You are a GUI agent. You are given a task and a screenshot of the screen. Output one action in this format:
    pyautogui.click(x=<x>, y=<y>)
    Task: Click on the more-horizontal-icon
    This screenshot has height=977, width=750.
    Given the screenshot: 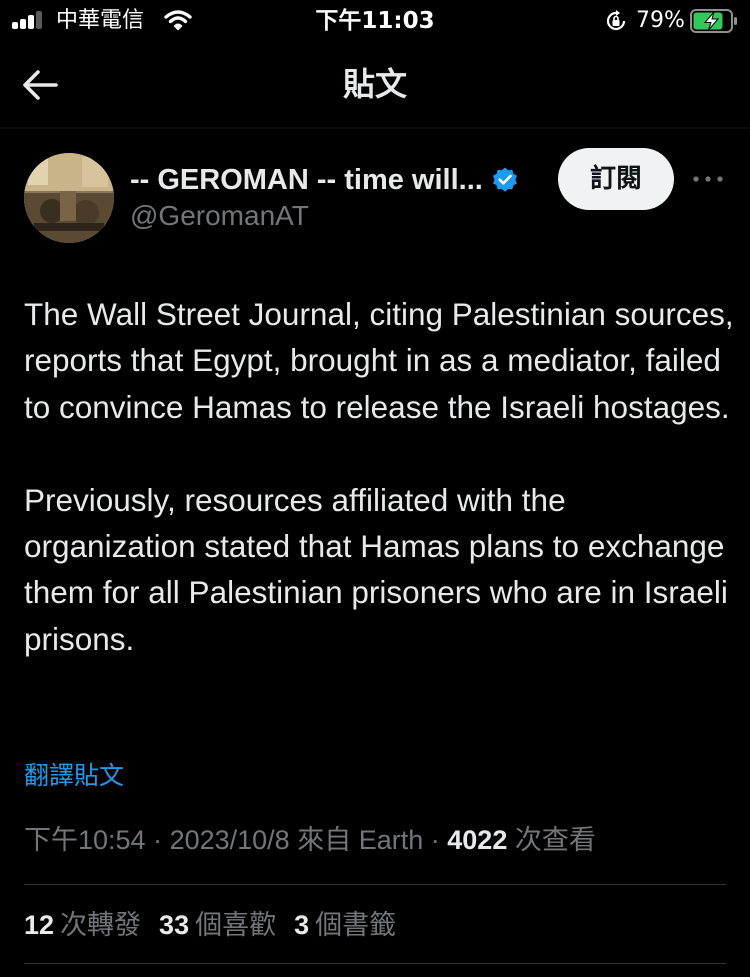 What is the action you would take?
    pyautogui.click(x=708, y=179)
    